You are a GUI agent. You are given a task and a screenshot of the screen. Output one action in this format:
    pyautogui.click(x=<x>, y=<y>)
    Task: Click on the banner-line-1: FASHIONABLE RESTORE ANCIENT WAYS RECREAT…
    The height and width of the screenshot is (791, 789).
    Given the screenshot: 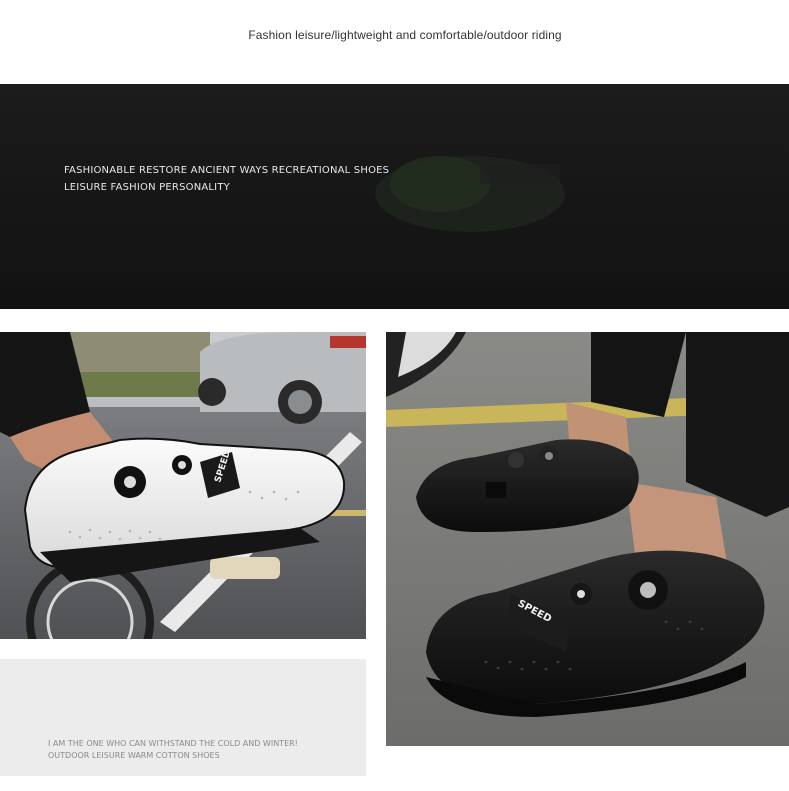 What is the action you would take?
    pyautogui.click(x=227, y=170)
    